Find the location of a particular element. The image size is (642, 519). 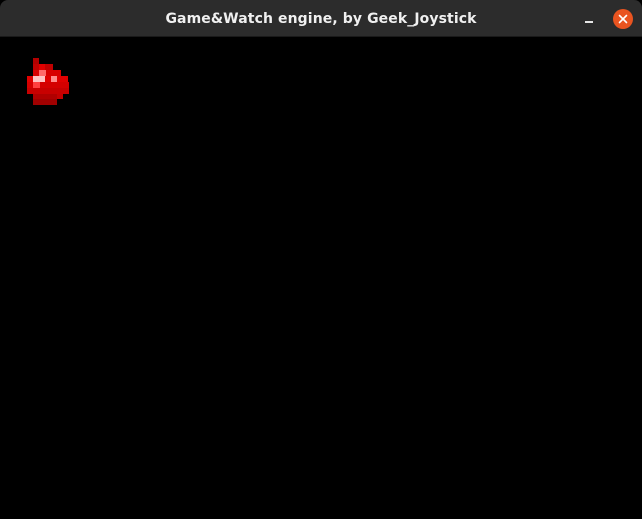

red-gem-icon is located at coordinates (48, 81).